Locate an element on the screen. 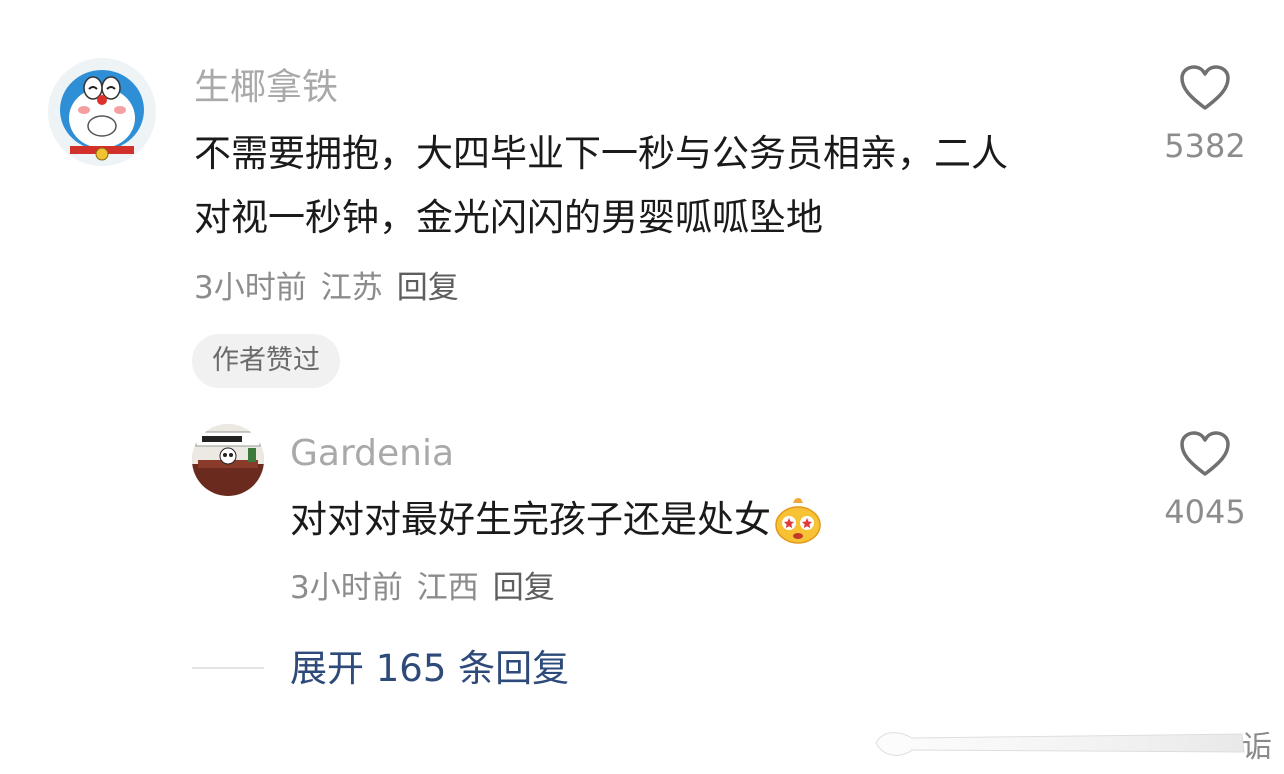 This screenshot has width=1284, height=774. avatar is located at coordinates (102, 112).